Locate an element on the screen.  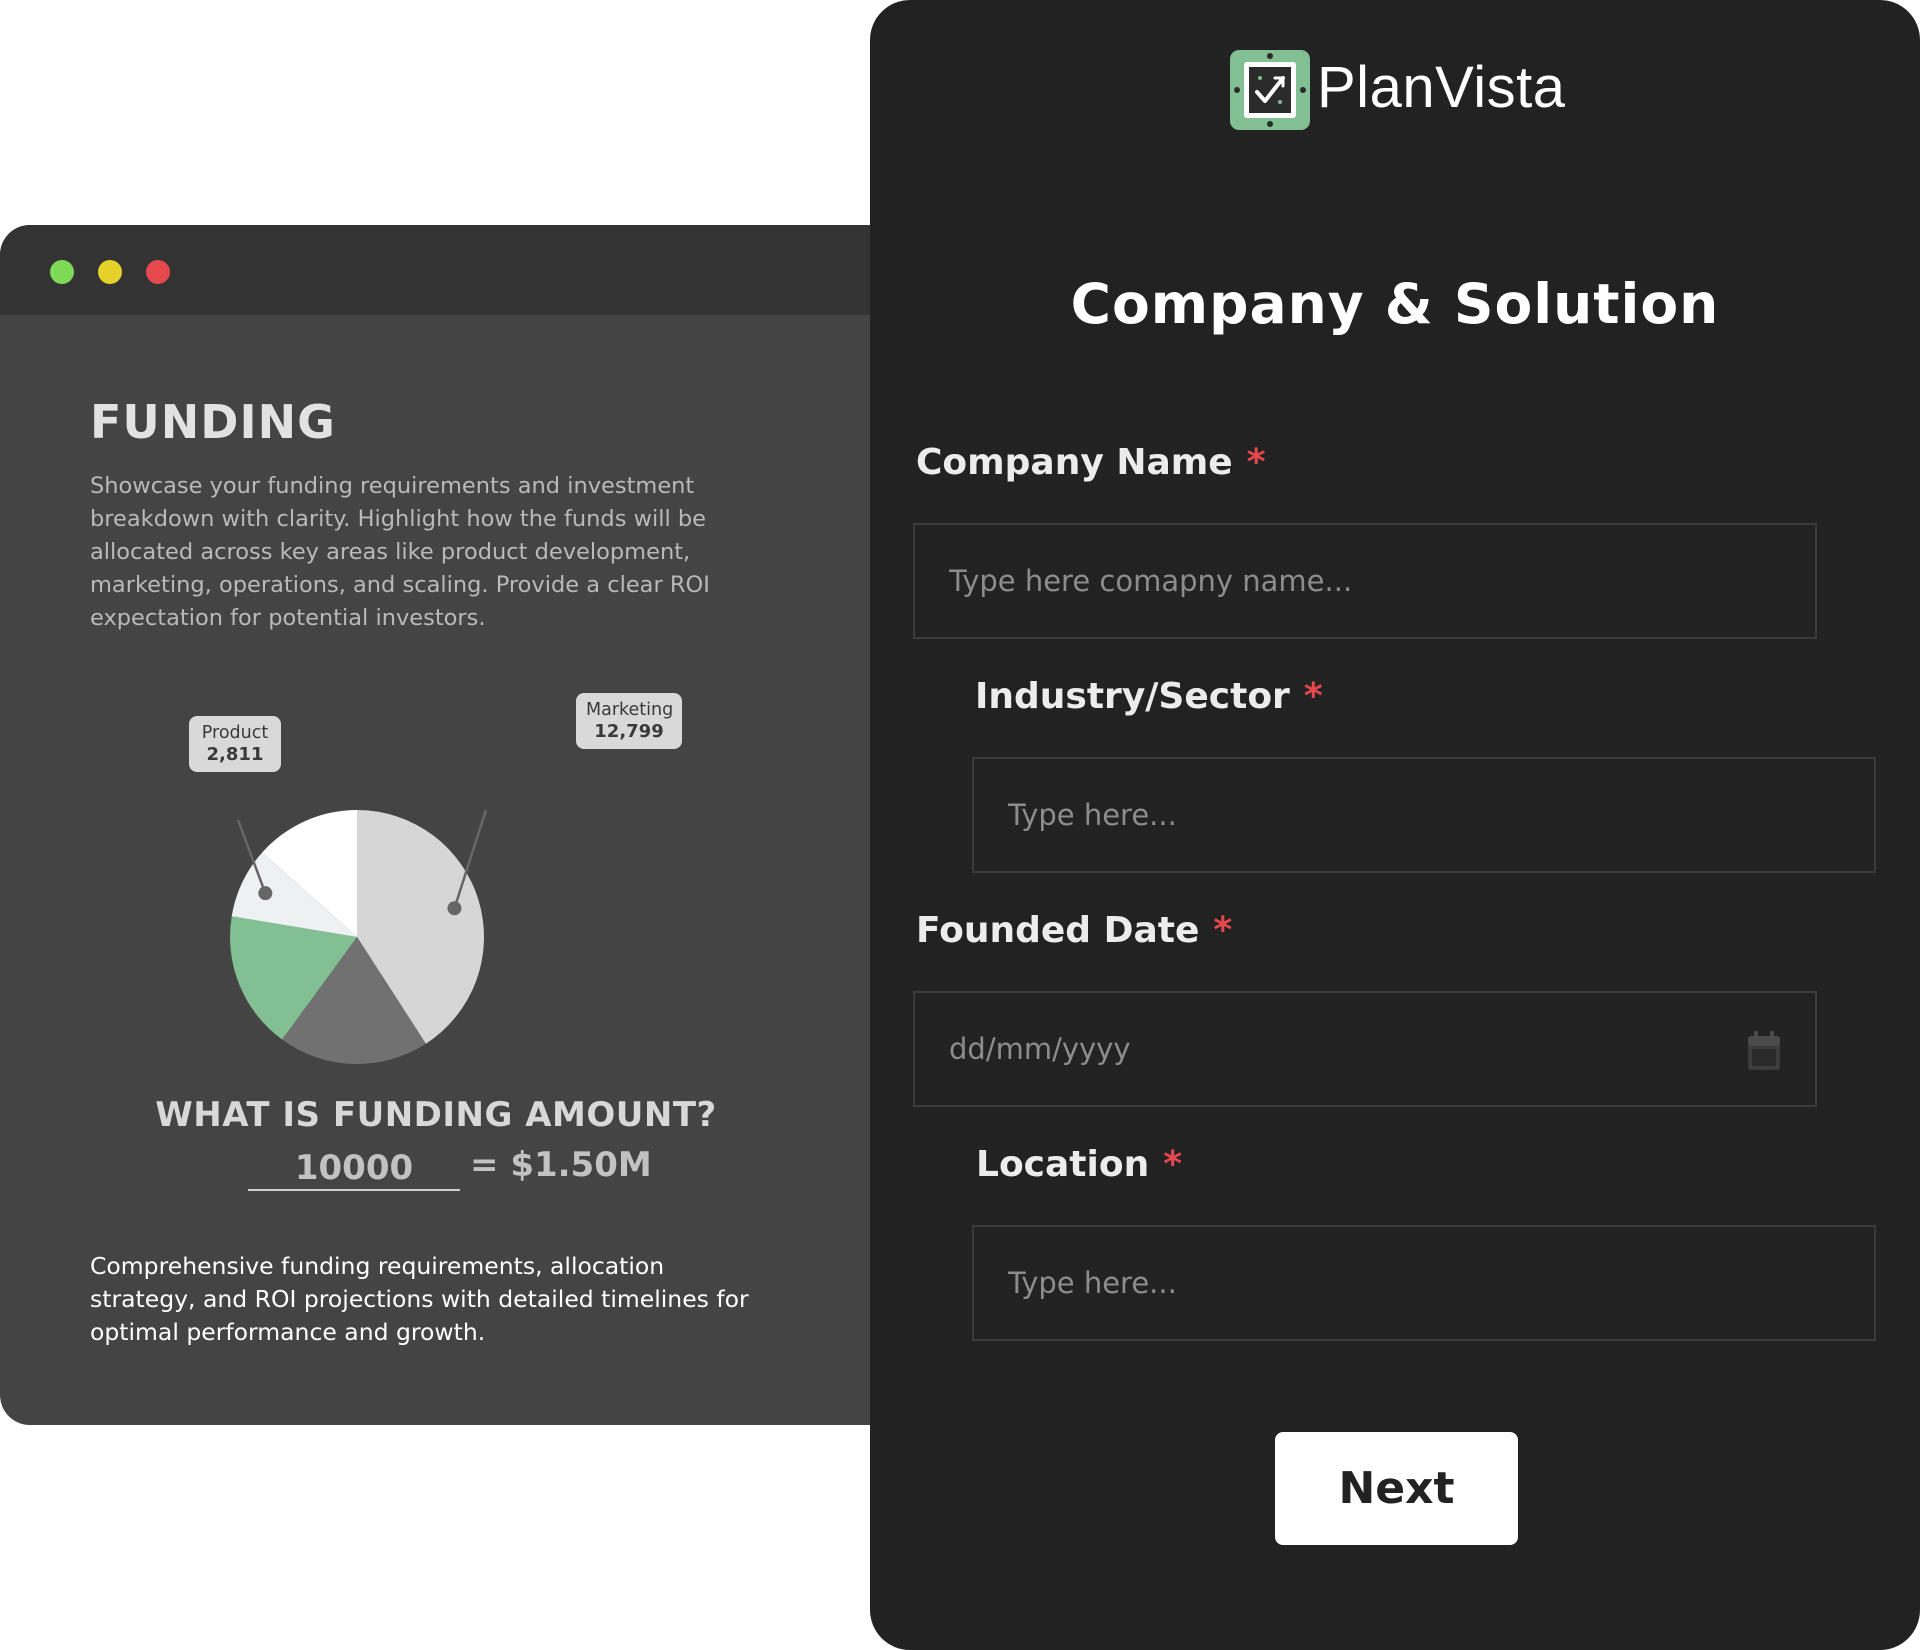
callout-product: Product 2,811 is located at coordinates (235, 744).